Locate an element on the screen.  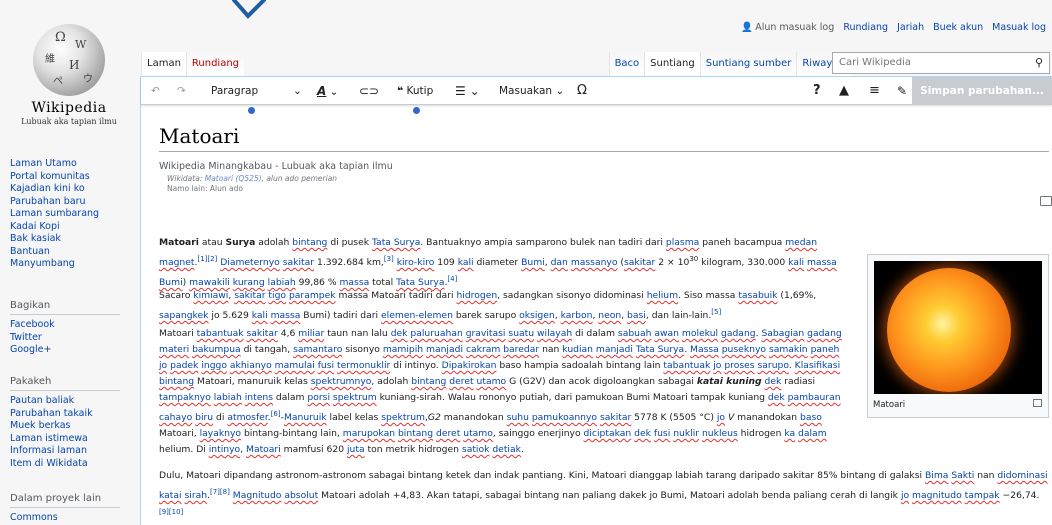
search-input is located at coordinates (928, 62).